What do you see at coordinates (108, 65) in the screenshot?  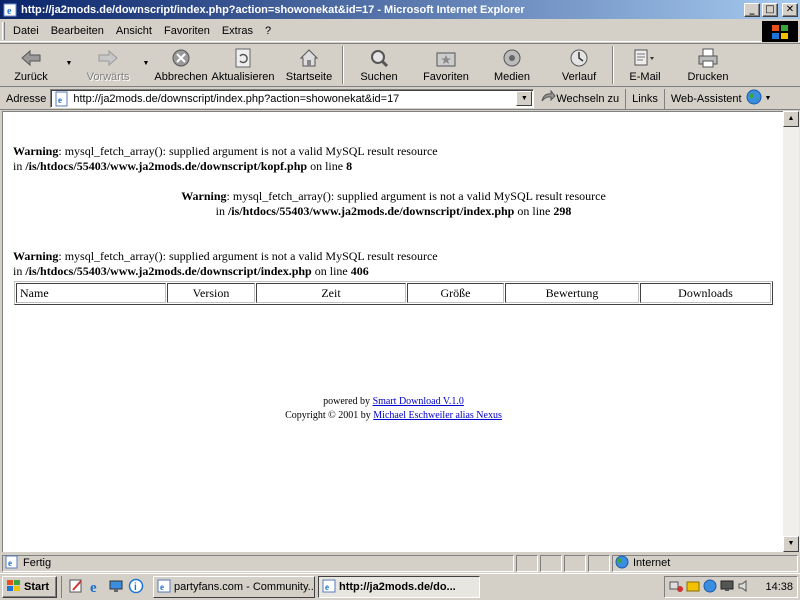 I see `forward-button: Vorwärts` at bounding box center [108, 65].